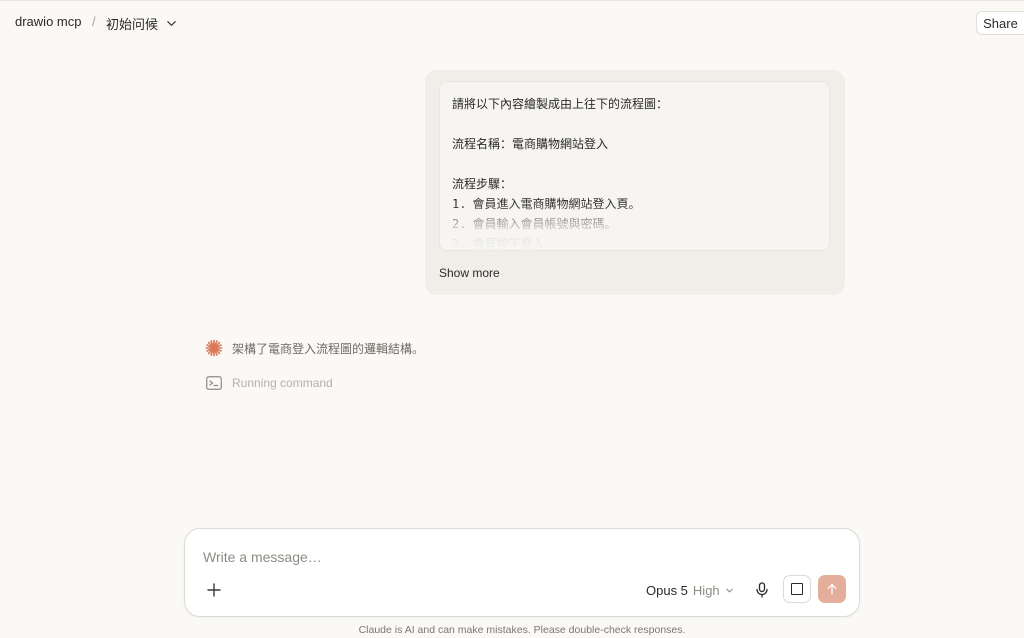  Describe the element at coordinates (560, 104) in the screenshot. I see `line-text: 請將以下內容繪製成由上往下的流程圖：` at that location.